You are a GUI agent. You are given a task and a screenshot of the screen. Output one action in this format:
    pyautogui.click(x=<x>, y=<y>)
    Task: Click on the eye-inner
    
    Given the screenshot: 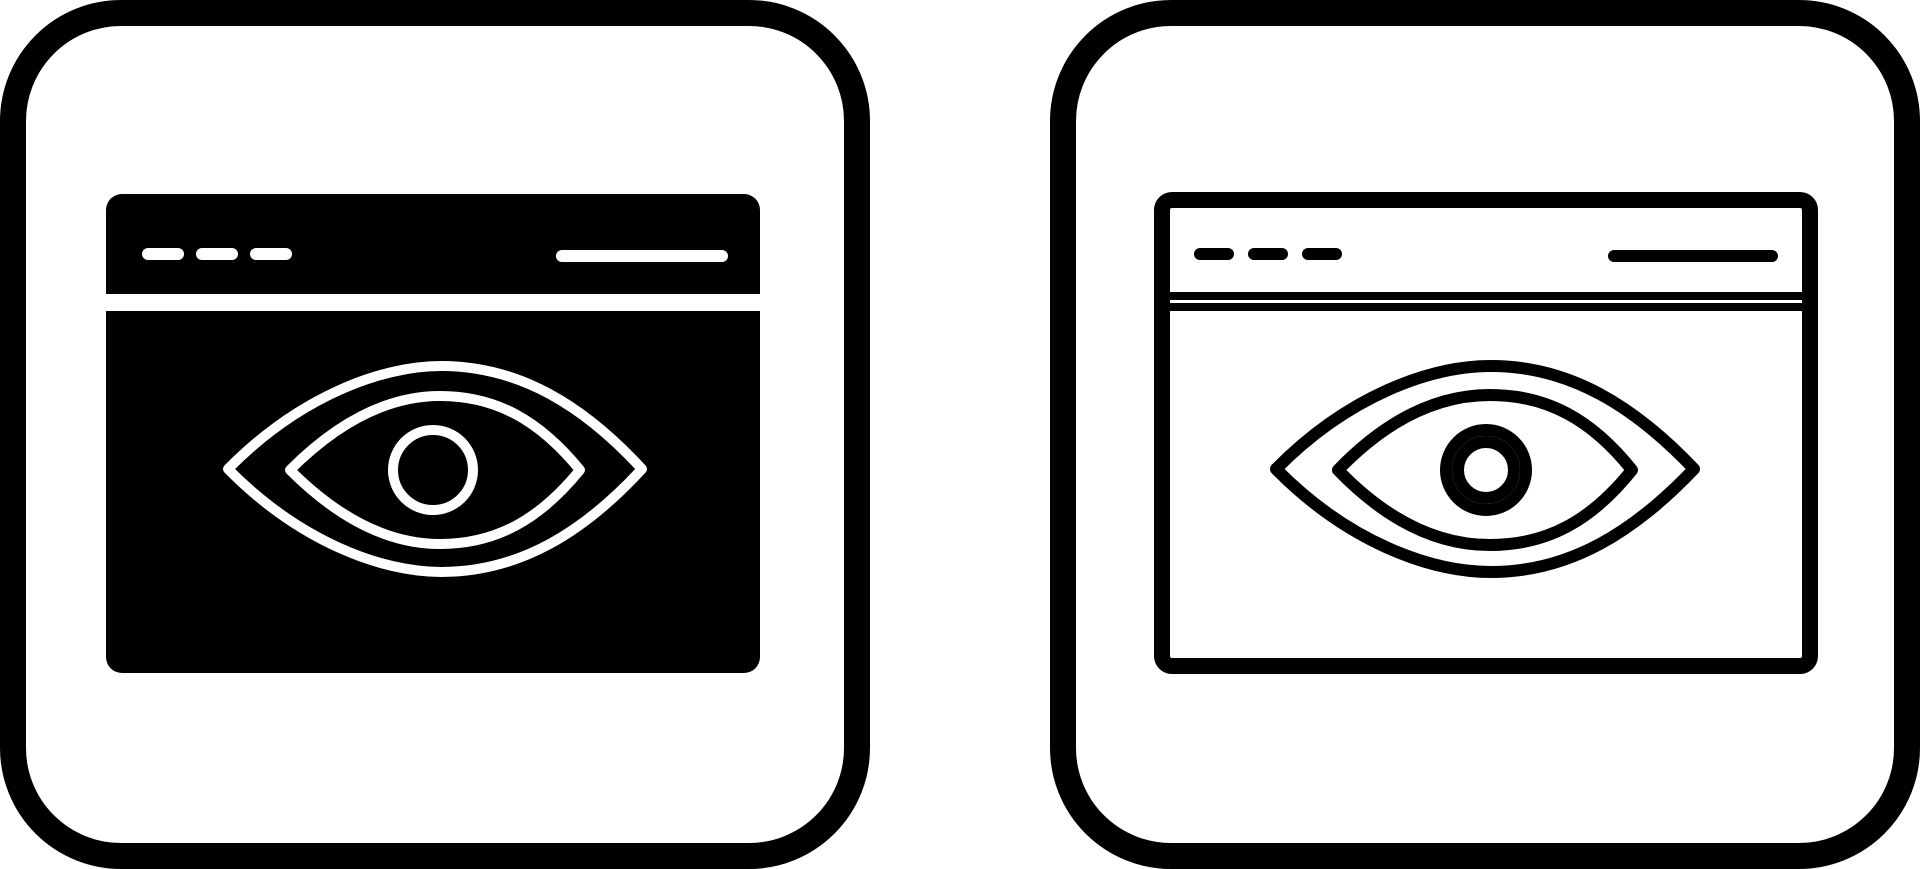 What is the action you would take?
    pyautogui.click(x=1485, y=470)
    